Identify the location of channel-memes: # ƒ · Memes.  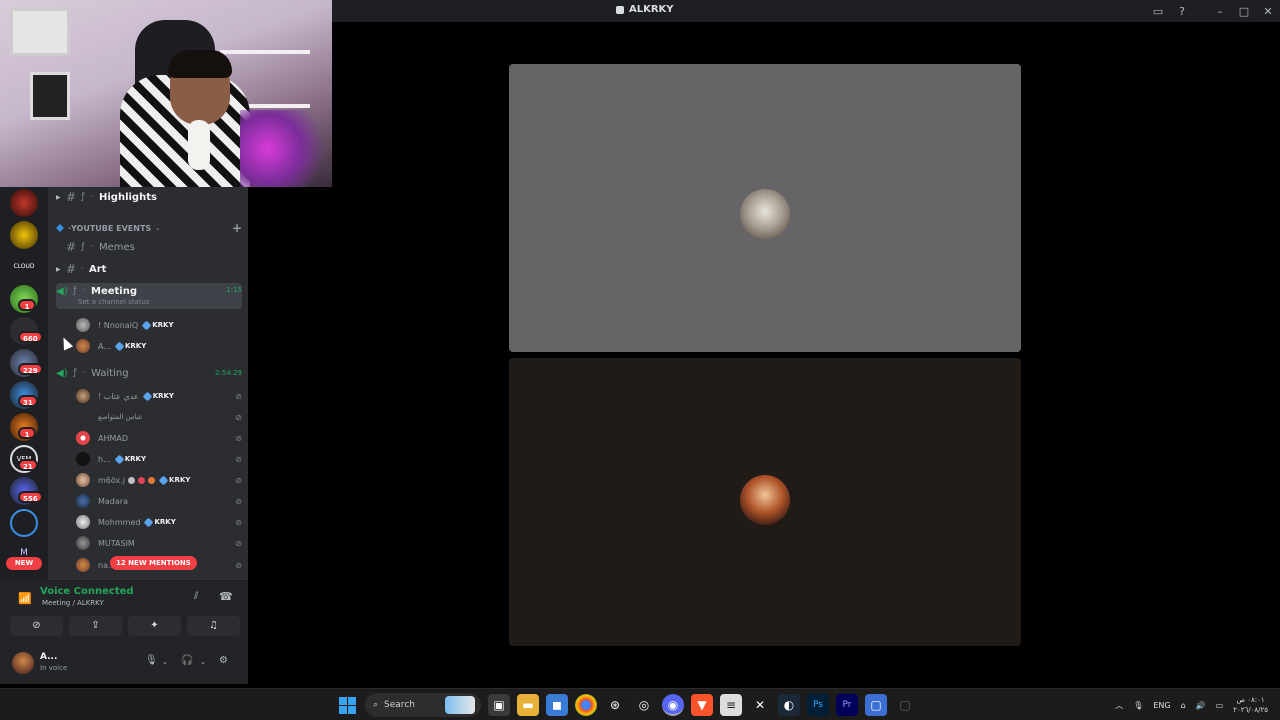
(149, 247).